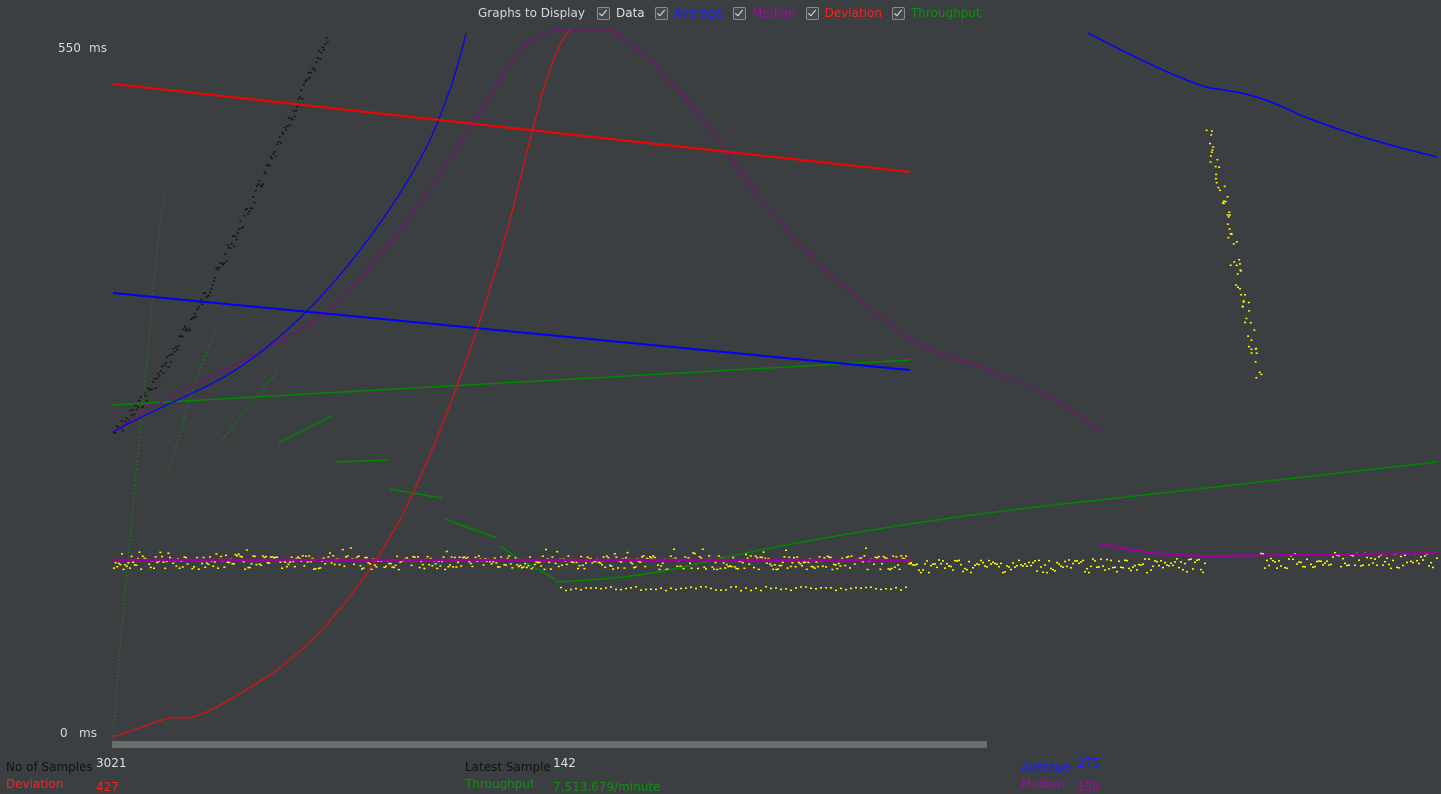 This screenshot has width=1441, height=794. I want to click on horizontal-scrollbar, so click(549, 744).